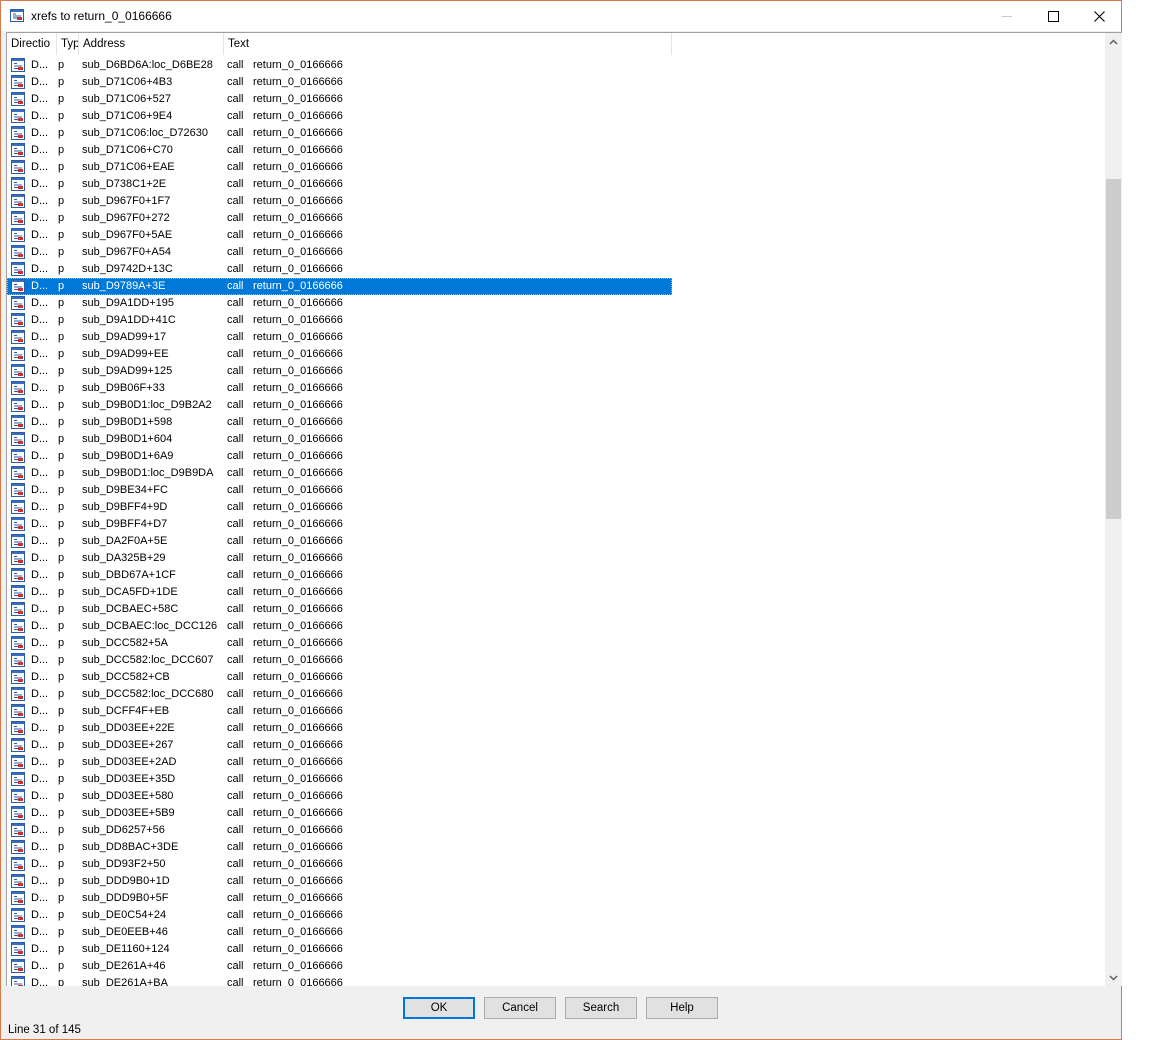 The height and width of the screenshot is (1040, 1152). I want to click on table-row: D... p sub_DCBAEC+58C call return_0_0166666, so click(339, 609).